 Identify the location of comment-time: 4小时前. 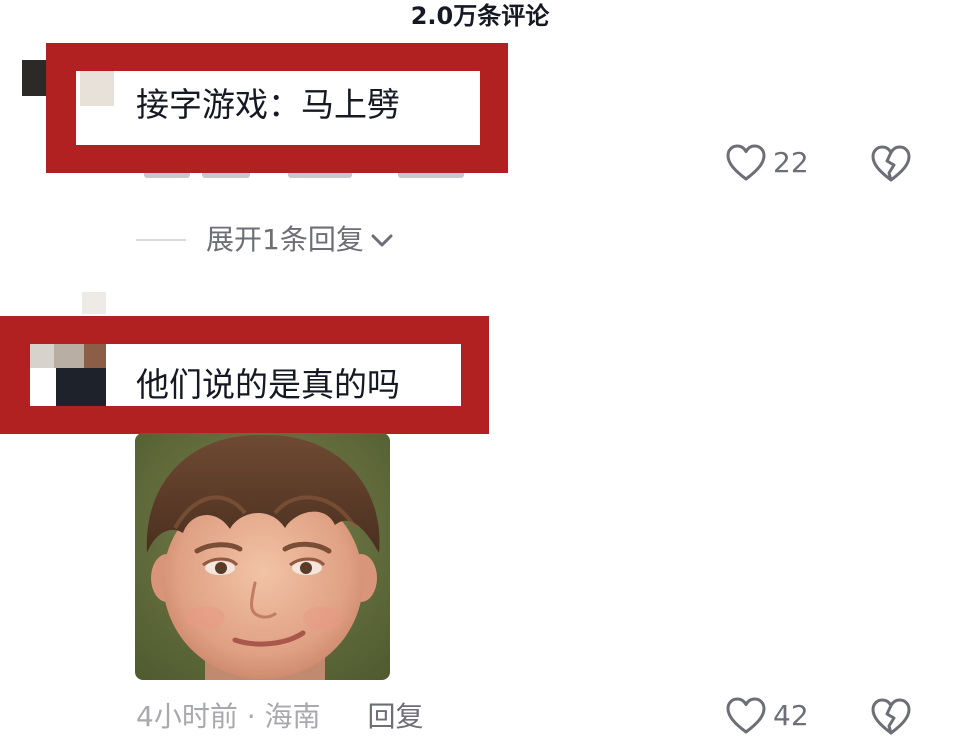
(187, 716).